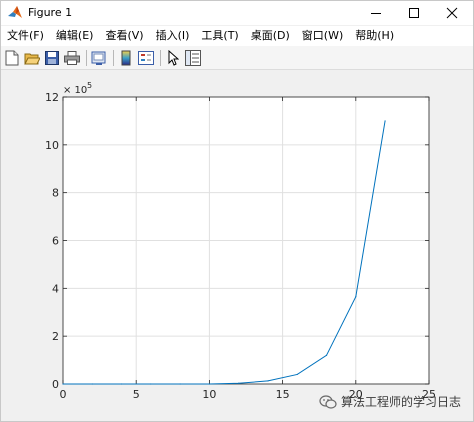 Image resolution: width=474 pixels, height=422 pixels. I want to click on x-tick-label: 0, so click(63, 394).